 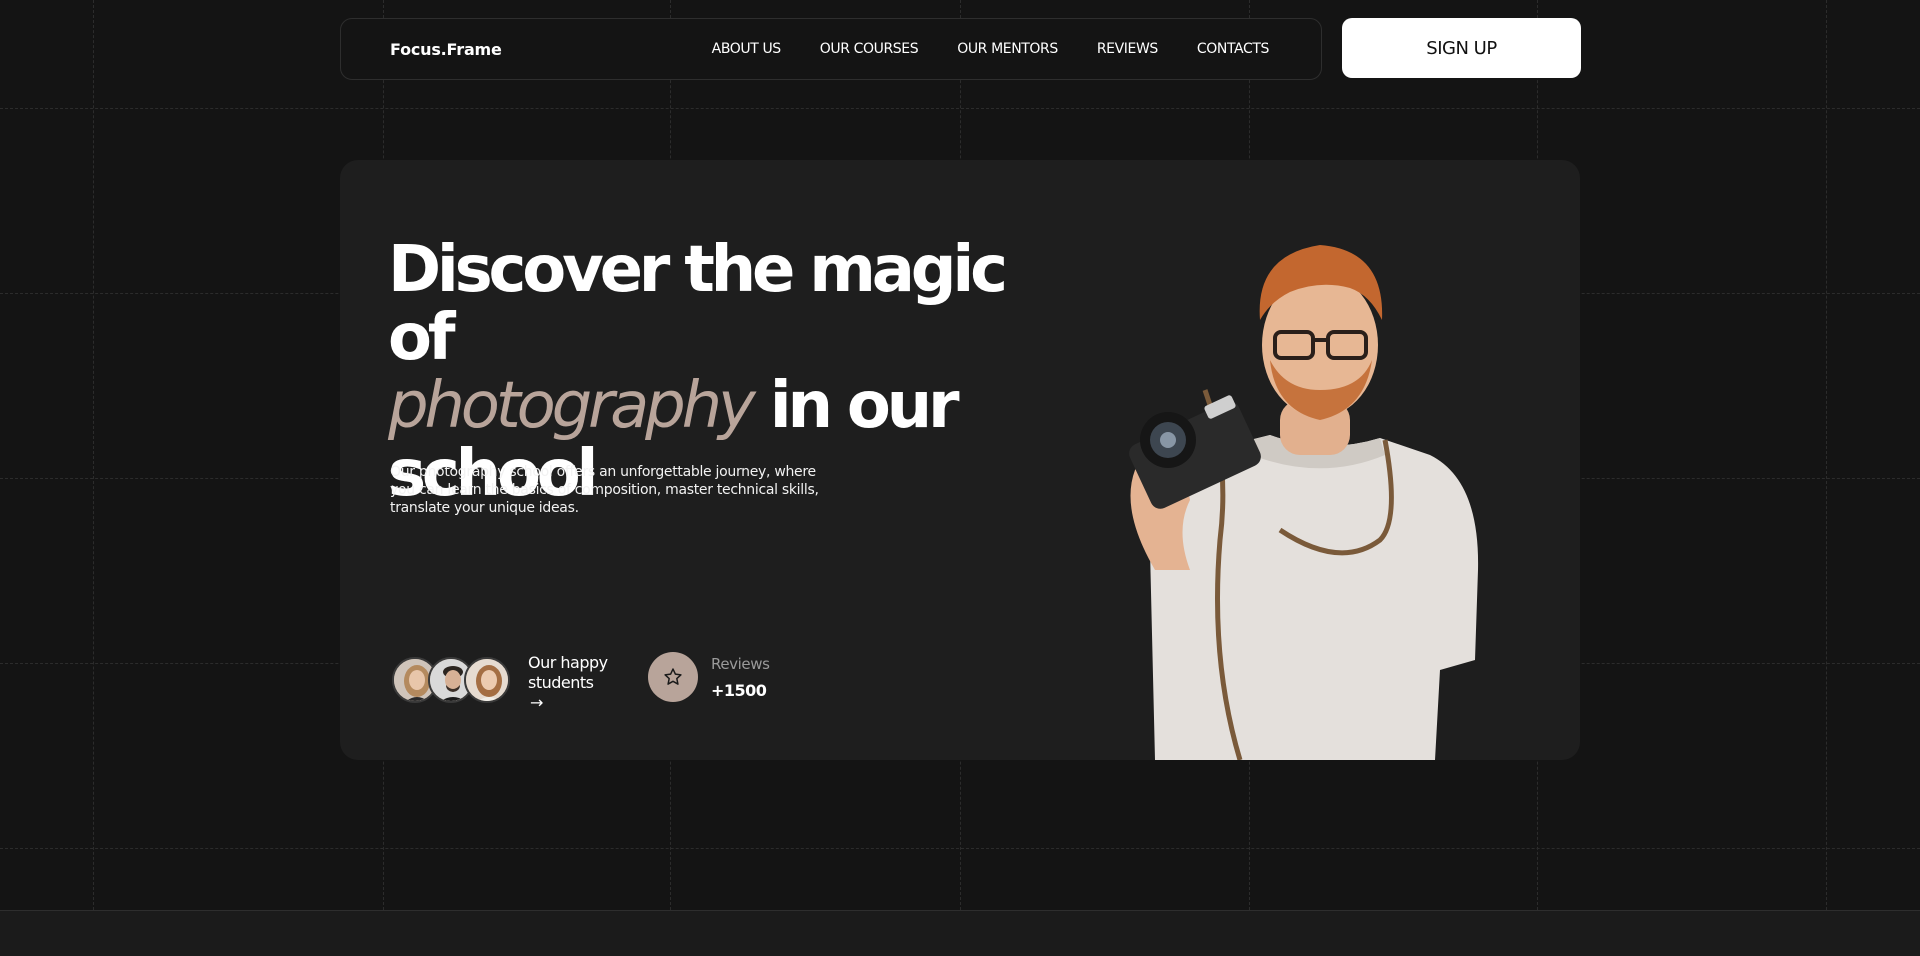 What do you see at coordinates (1233, 49) in the screenshot?
I see `nav-contacts: CONTACTS` at bounding box center [1233, 49].